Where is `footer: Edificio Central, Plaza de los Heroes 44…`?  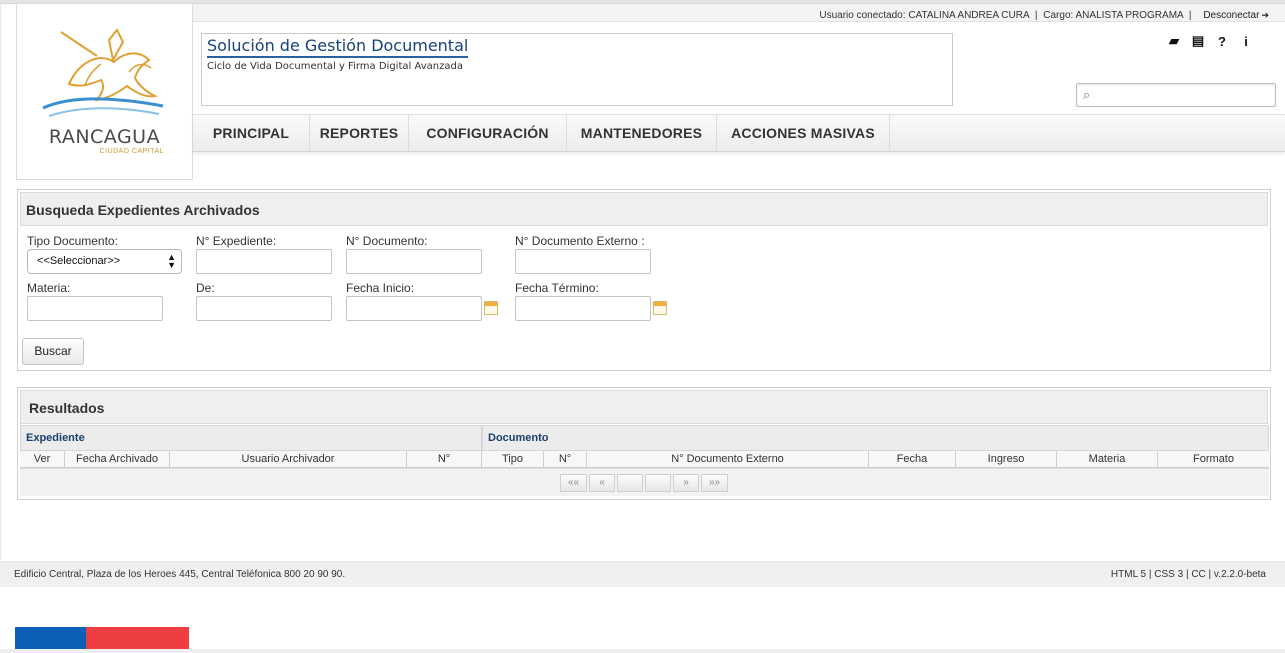
footer: Edificio Central, Plaza de los Heroes 44… is located at coordinates (642, 574).